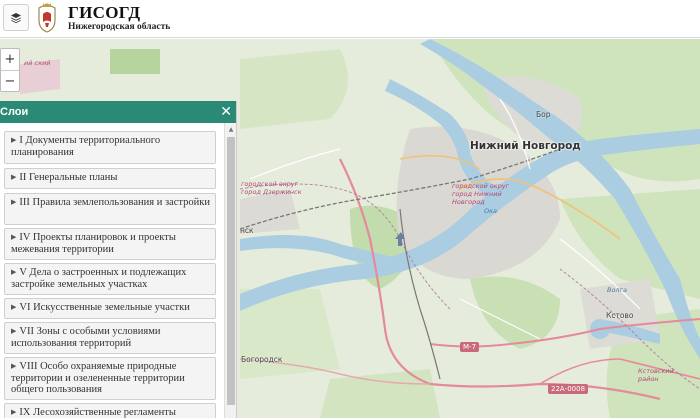  I want to click on zoom-out-button: −, so click(10, 80).